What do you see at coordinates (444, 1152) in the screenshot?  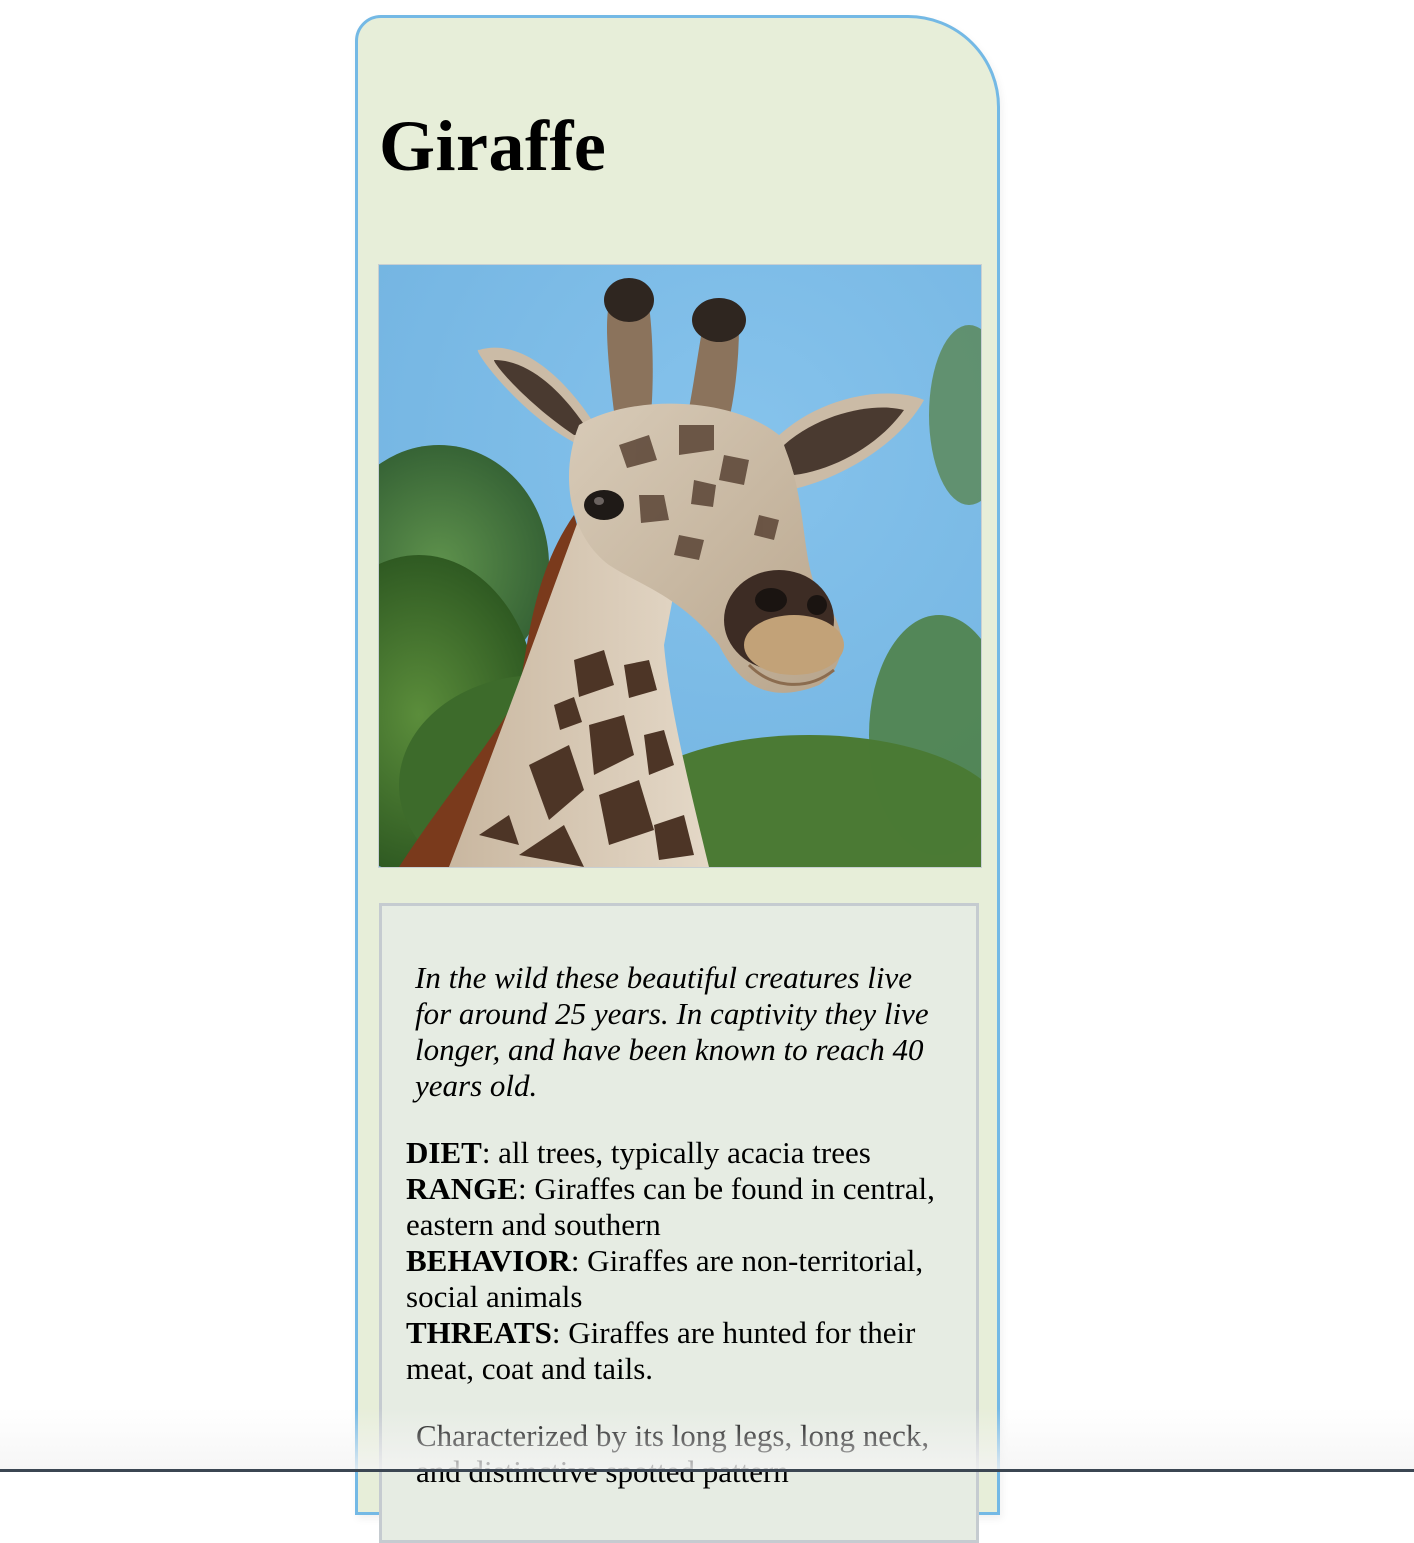 I see `fact-label: DIET` at bounding box center [444, 1152].